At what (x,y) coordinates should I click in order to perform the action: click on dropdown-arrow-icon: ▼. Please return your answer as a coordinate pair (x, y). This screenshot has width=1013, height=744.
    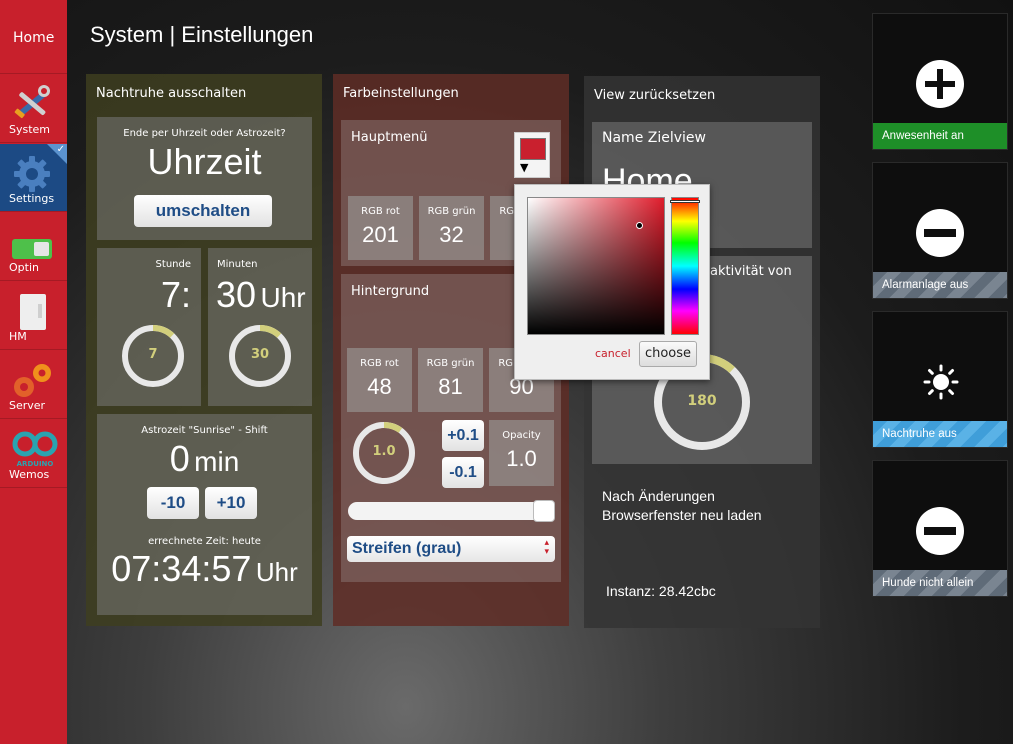
    Looking at the image, I should click on (524, 167).